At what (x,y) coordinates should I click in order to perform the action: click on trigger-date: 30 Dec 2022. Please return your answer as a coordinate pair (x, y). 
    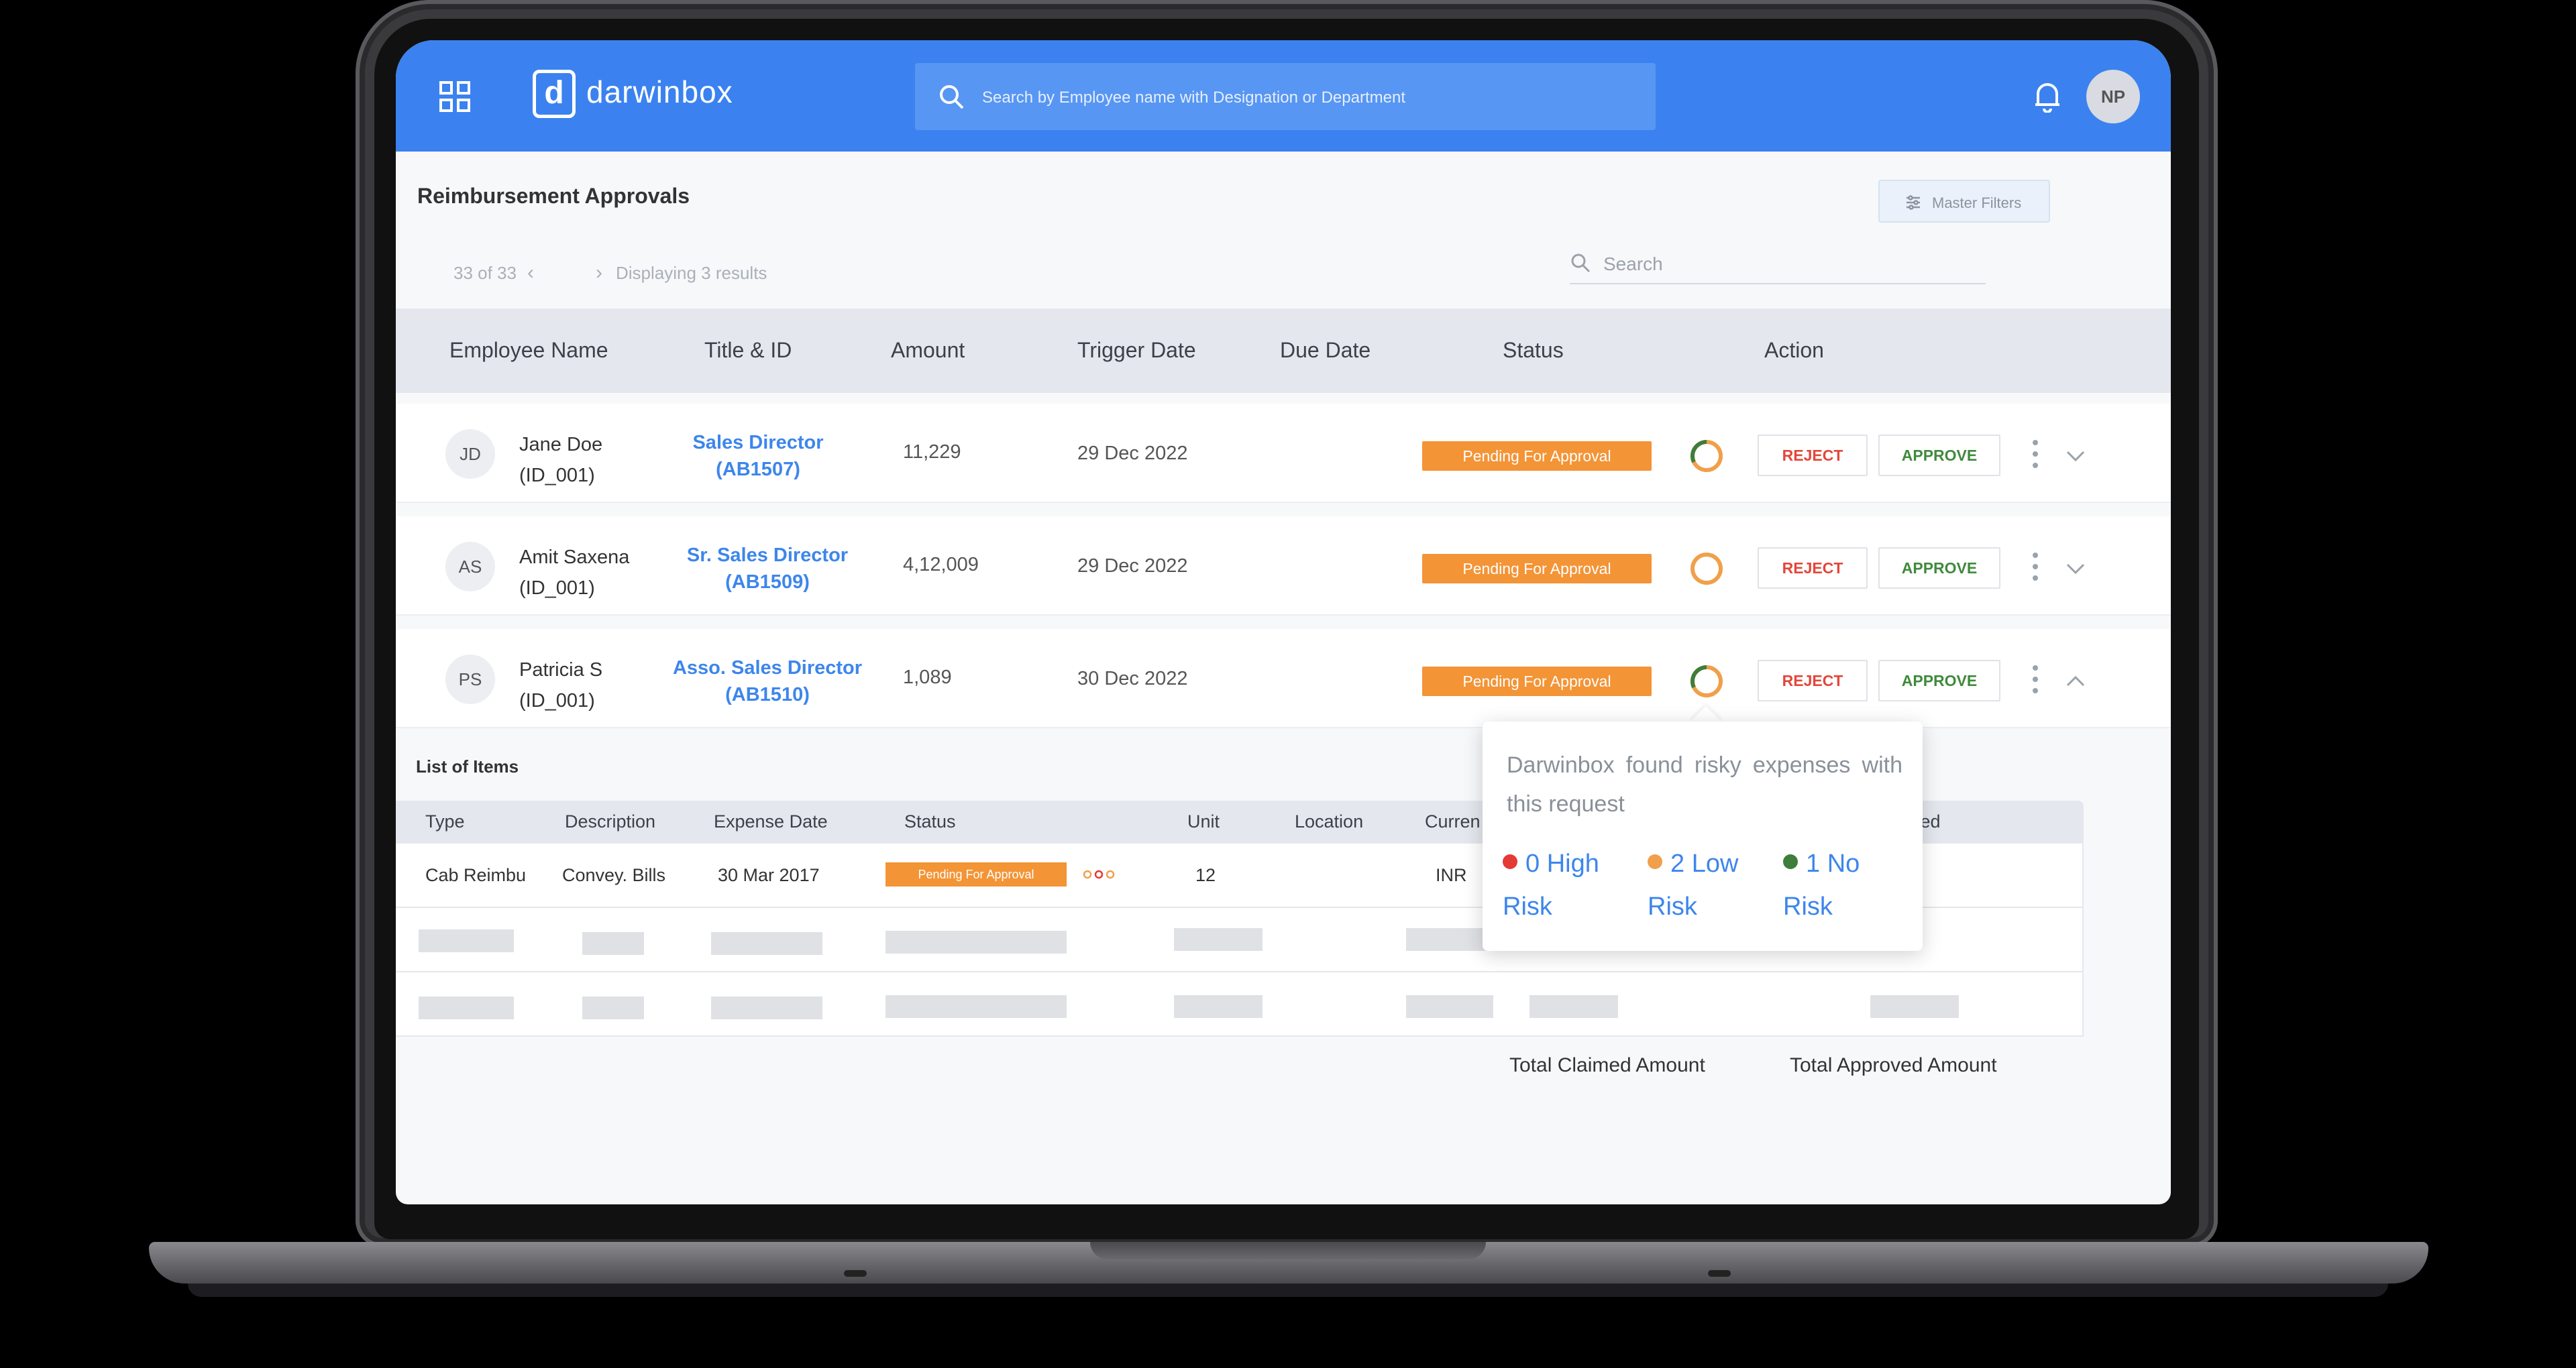
    Looking at the image, I should click on (1132, 678).